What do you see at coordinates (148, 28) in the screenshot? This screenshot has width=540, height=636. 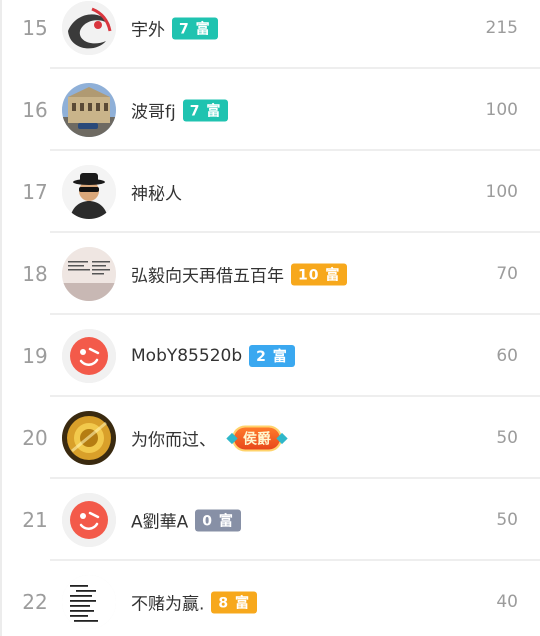 I see `user-name: 宇外` at bounding box center [148, 28].